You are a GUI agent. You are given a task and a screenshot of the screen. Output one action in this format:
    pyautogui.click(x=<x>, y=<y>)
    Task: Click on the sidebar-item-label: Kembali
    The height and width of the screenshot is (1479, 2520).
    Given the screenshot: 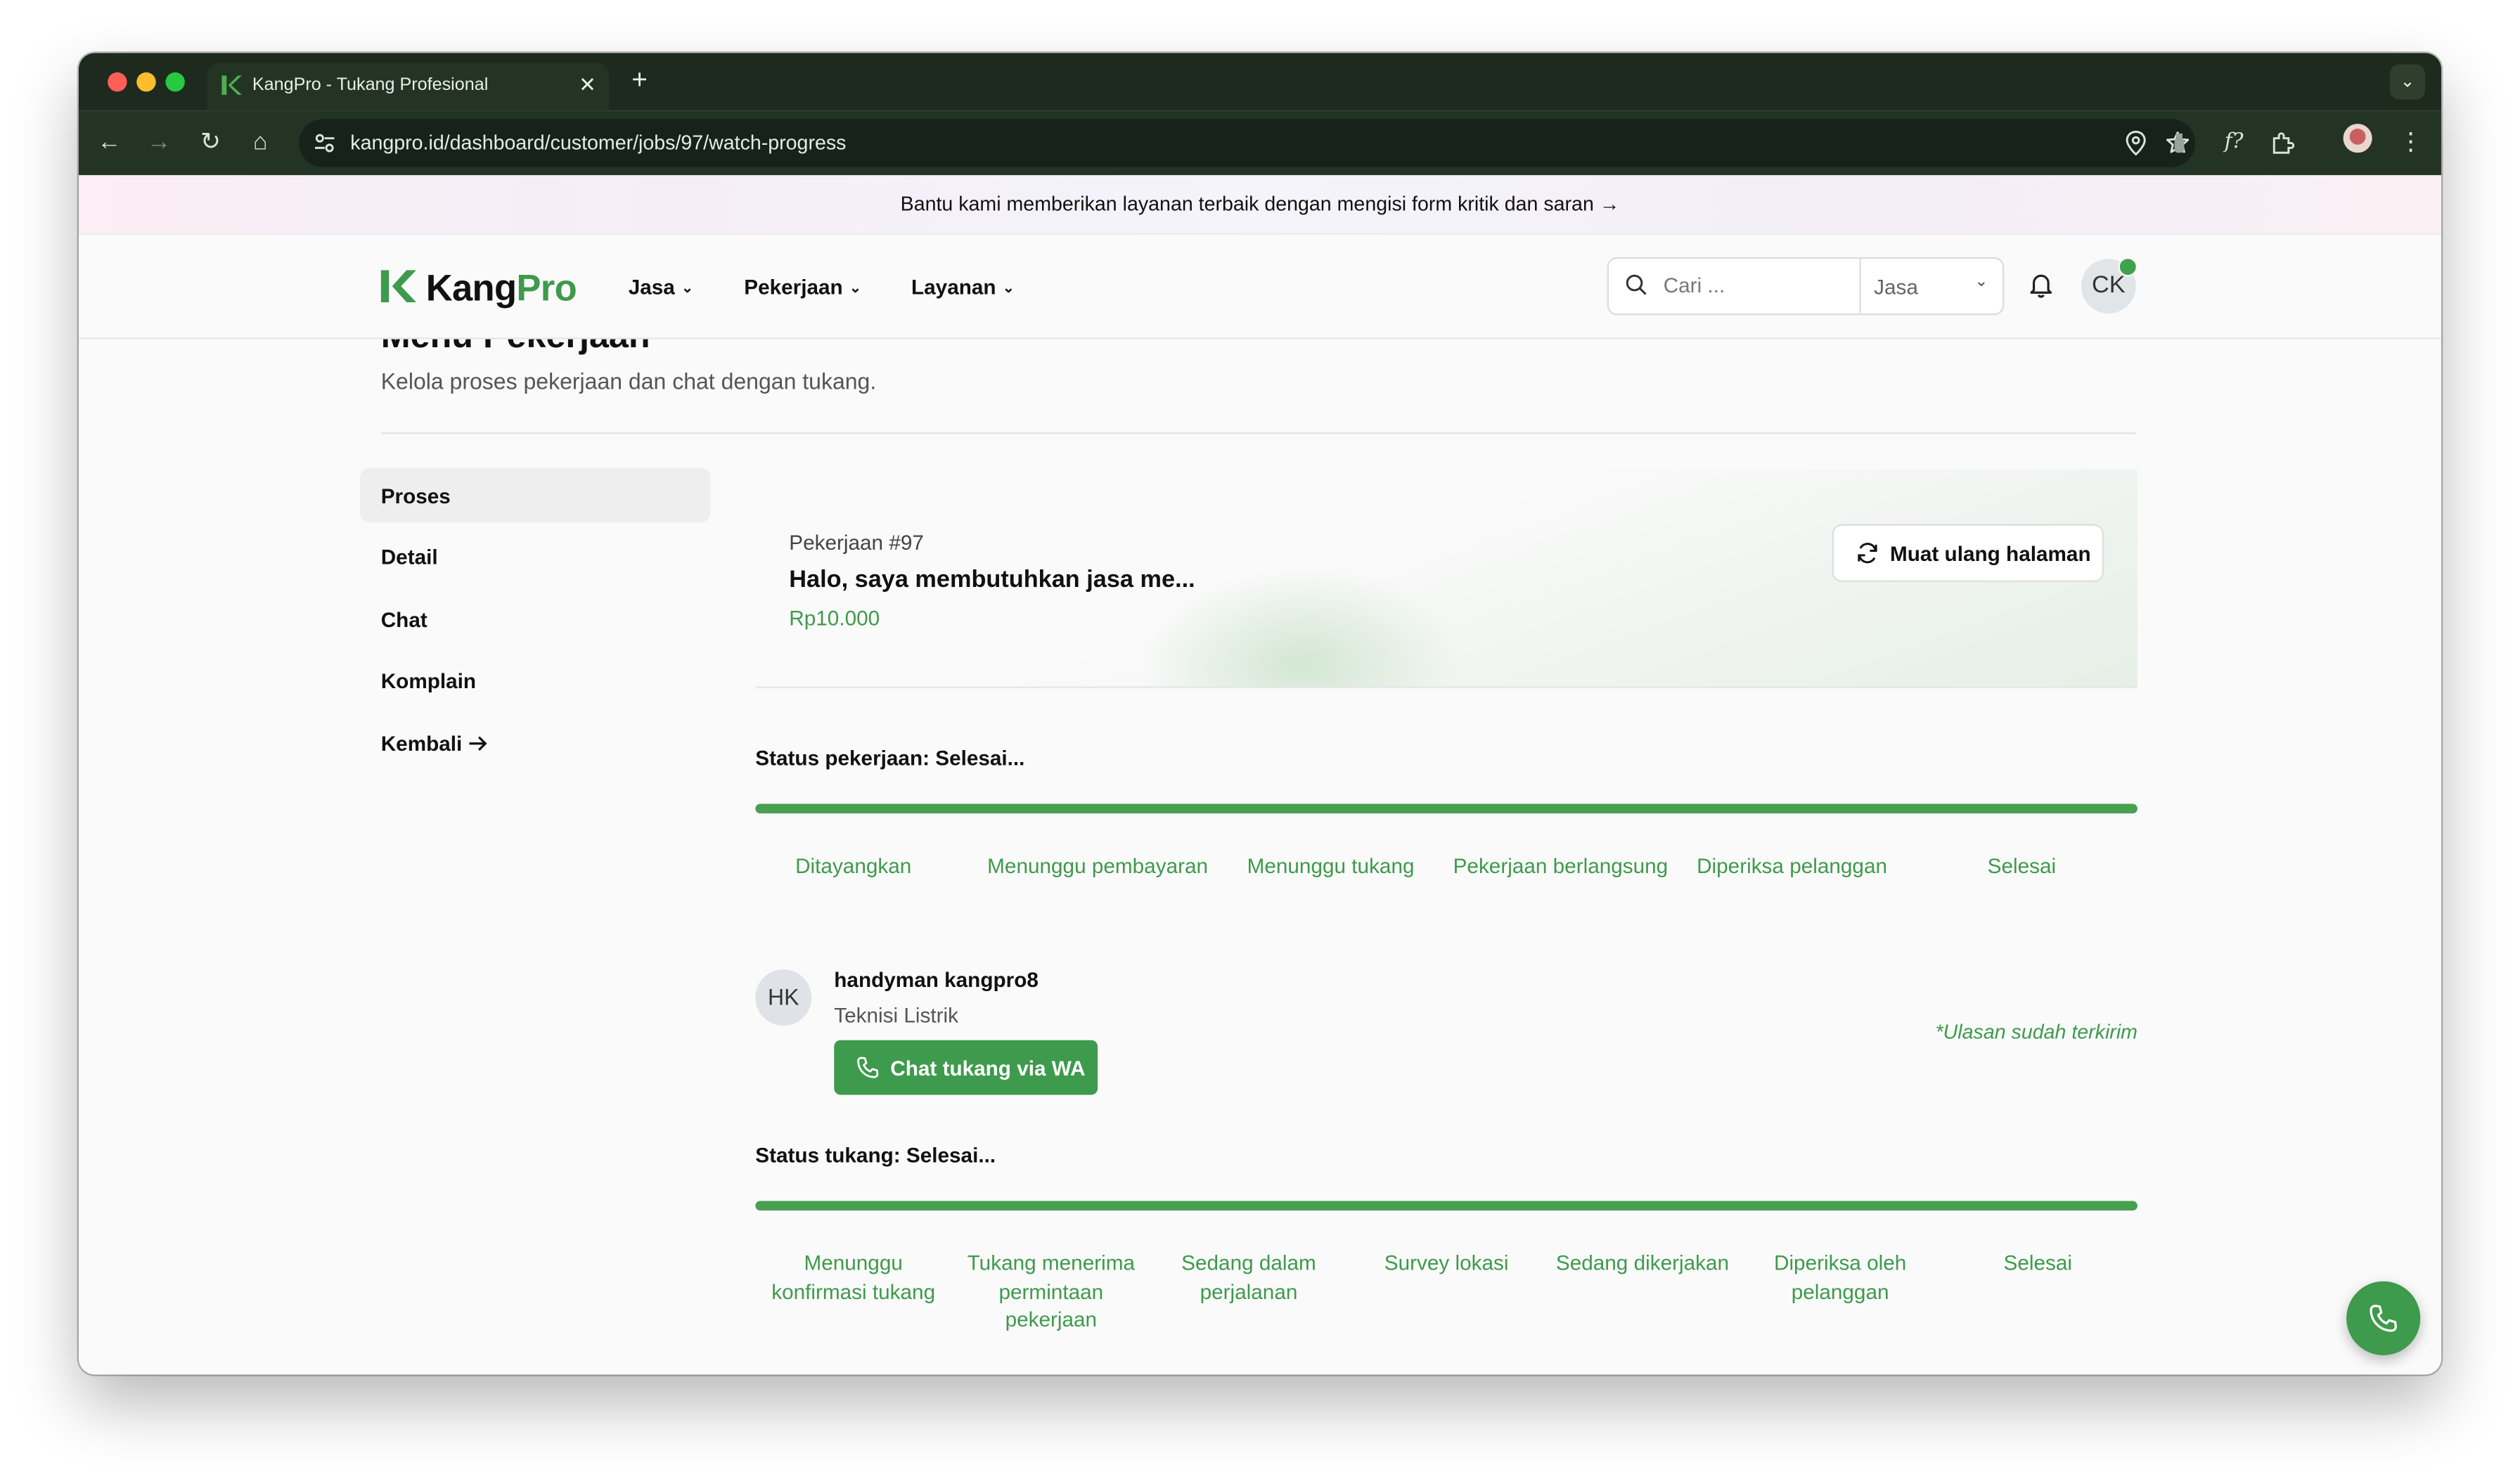 What is the action you would take?
    pyautogui.click(x=421, y=743)
    